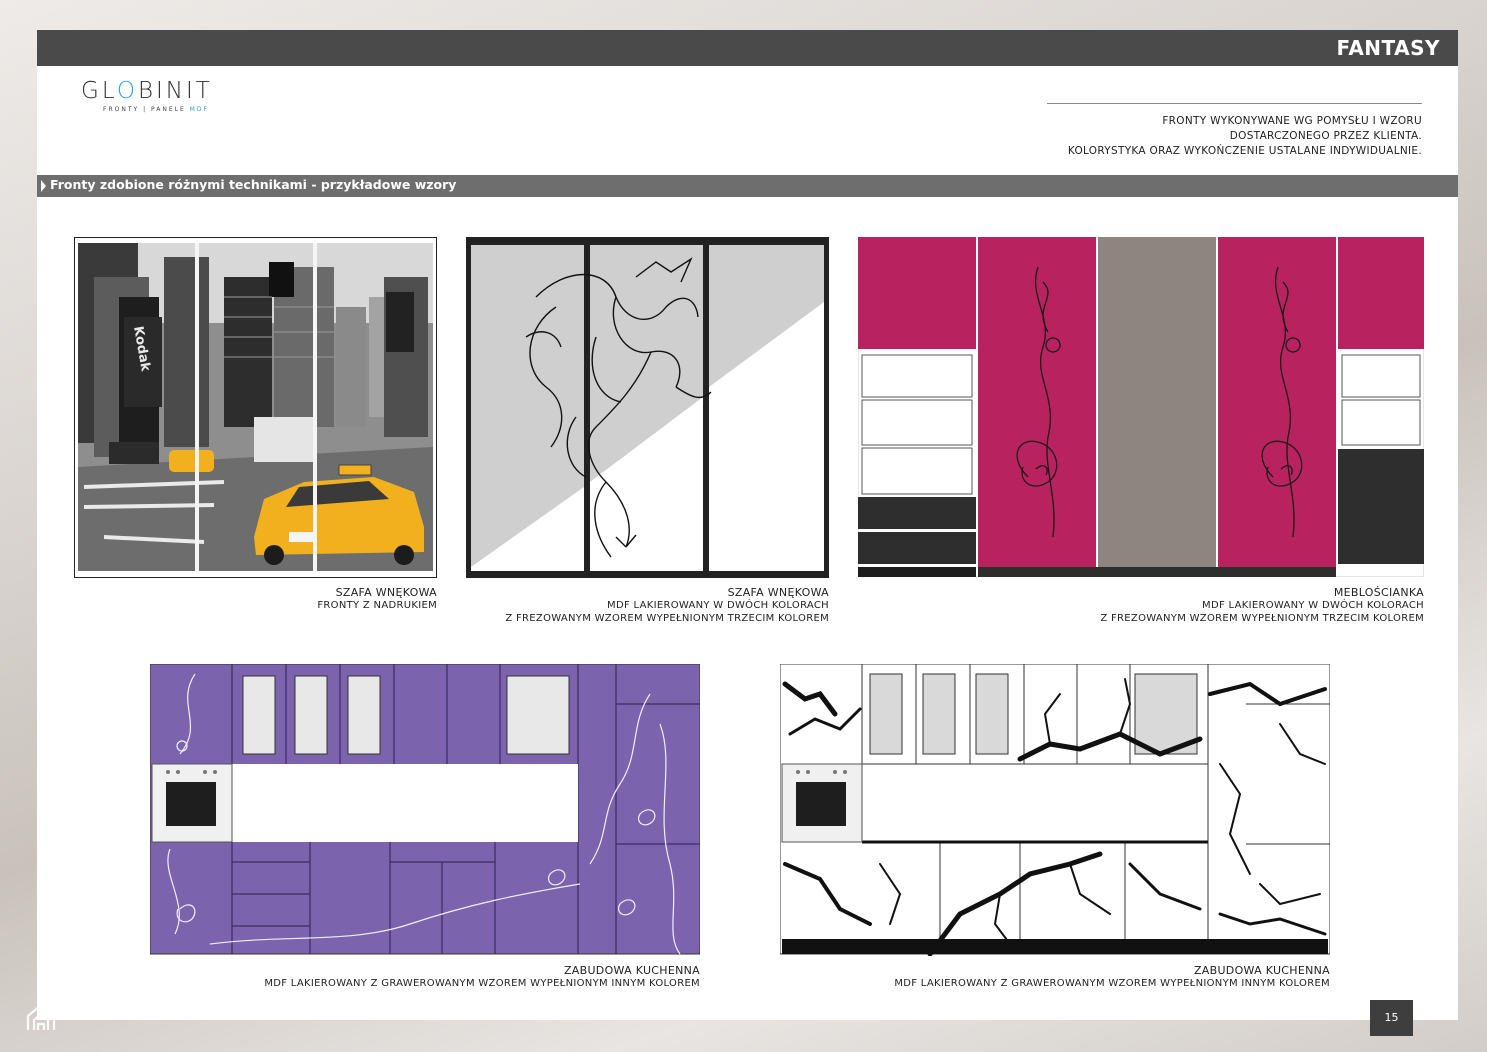 The height and width of the screenshot is (1052, 1487). What do you see at coordinates (1055, 811) in the screenshot?
I see `kitchen-cracks-illustration` at bounding box center [1055, 811].